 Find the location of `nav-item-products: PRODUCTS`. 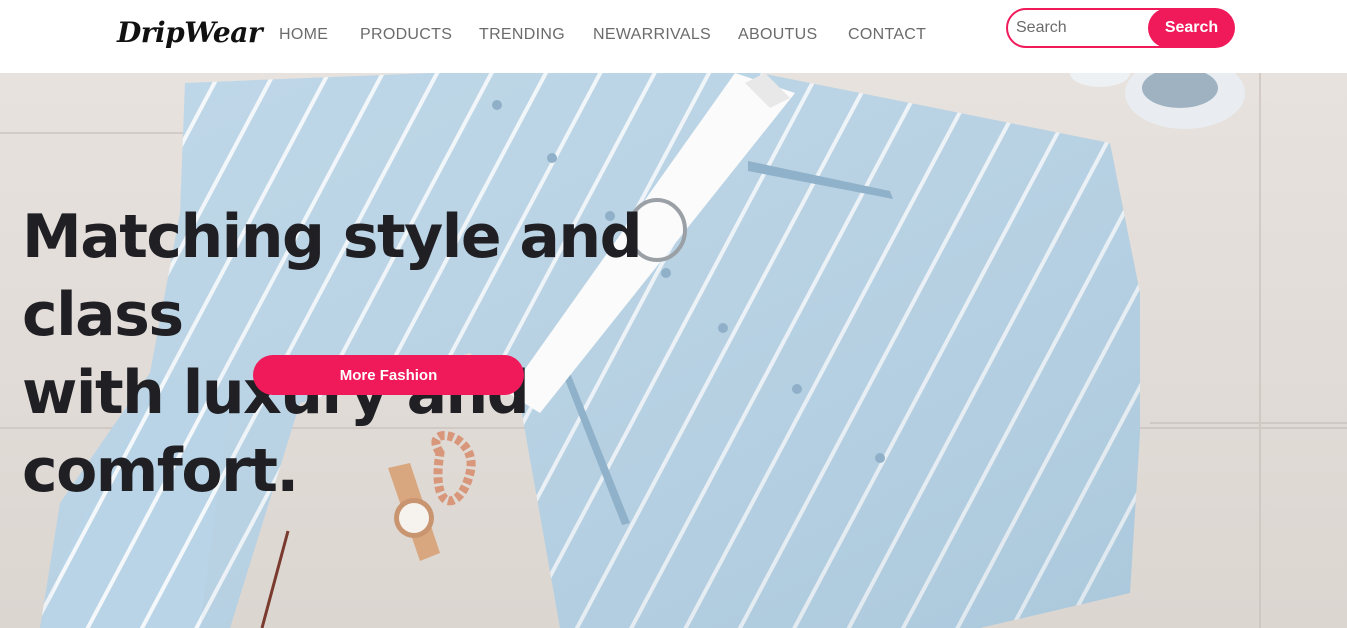

nav-item-products: PRODUCTS is located at coordinates (406, 35).